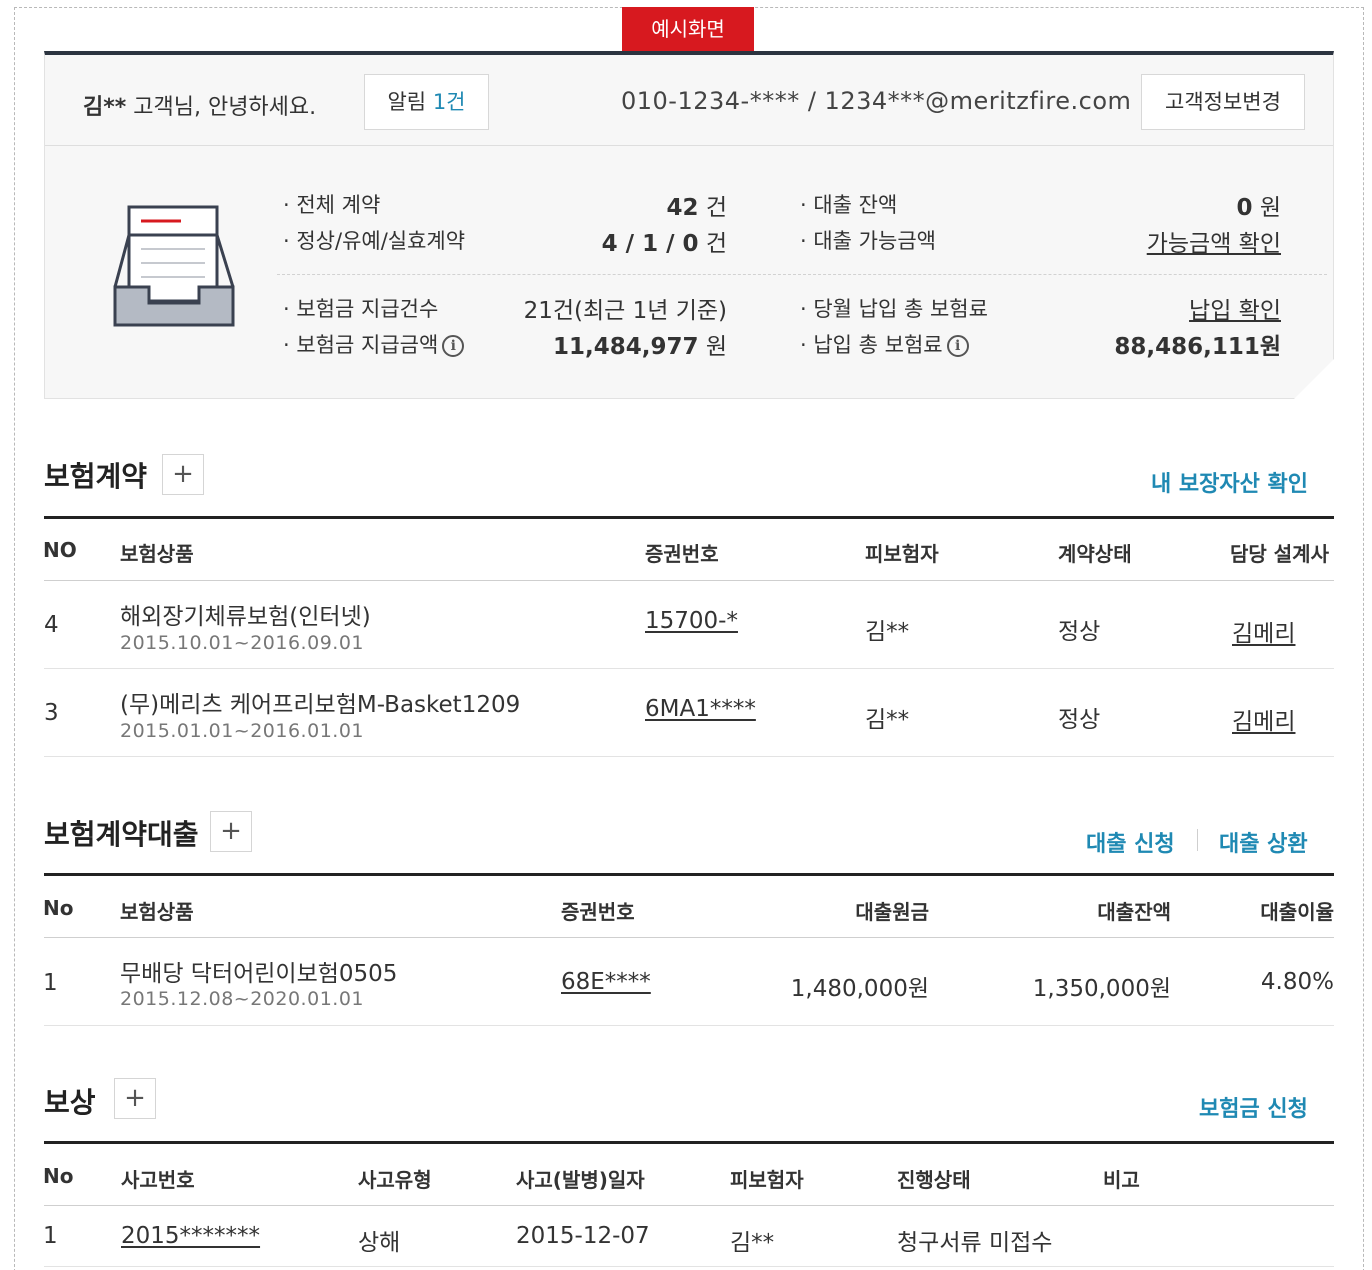 This screenshot has height=1270, width=1372. What do you see at coordinates (379, 1243) in the screenshot?
I see `cell-accident-type: 상해` at bounding box center [379, 1243].